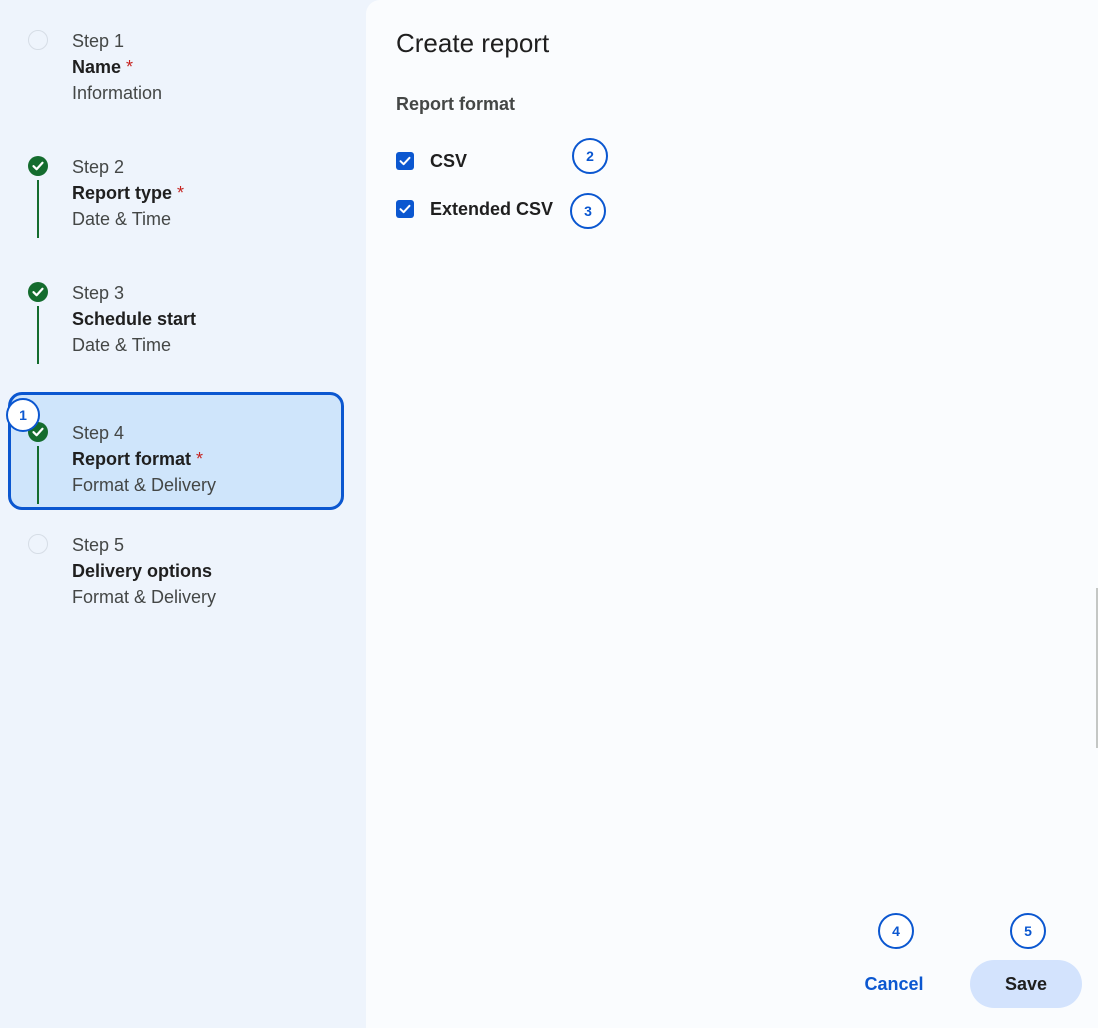 This screenshot has width=1098, height=1028. I want to click on cancel-button: Cancel, so click(894, 984).